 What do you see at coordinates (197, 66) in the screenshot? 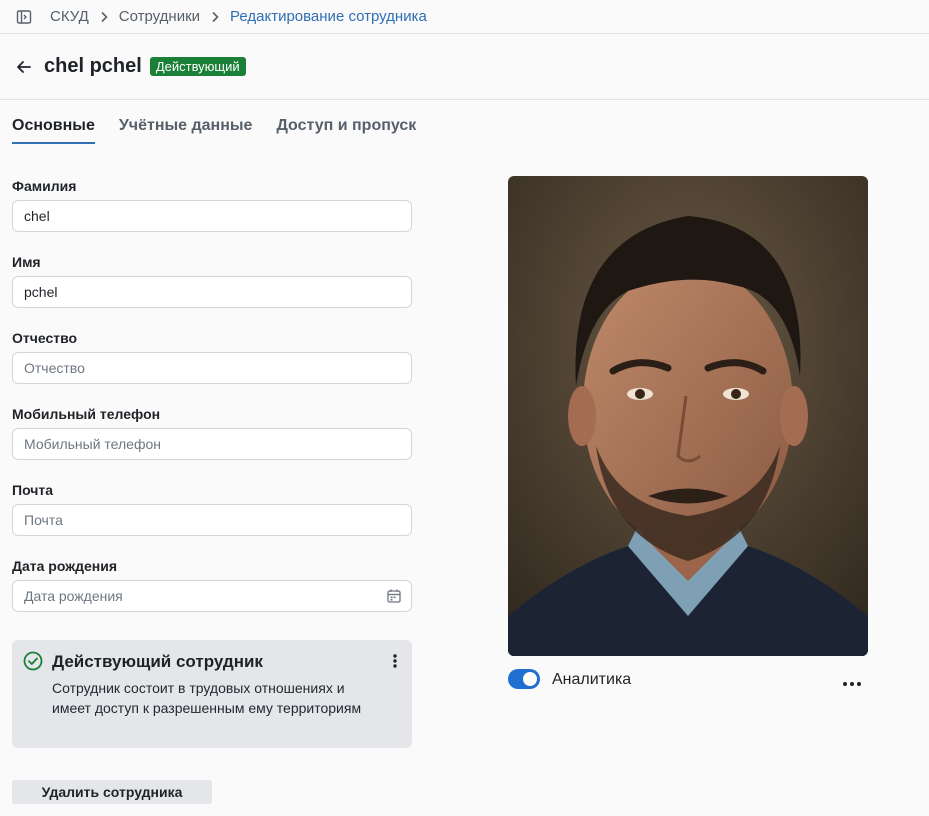
I see `status-badge: Действующий` at bounding box center [197, 66].